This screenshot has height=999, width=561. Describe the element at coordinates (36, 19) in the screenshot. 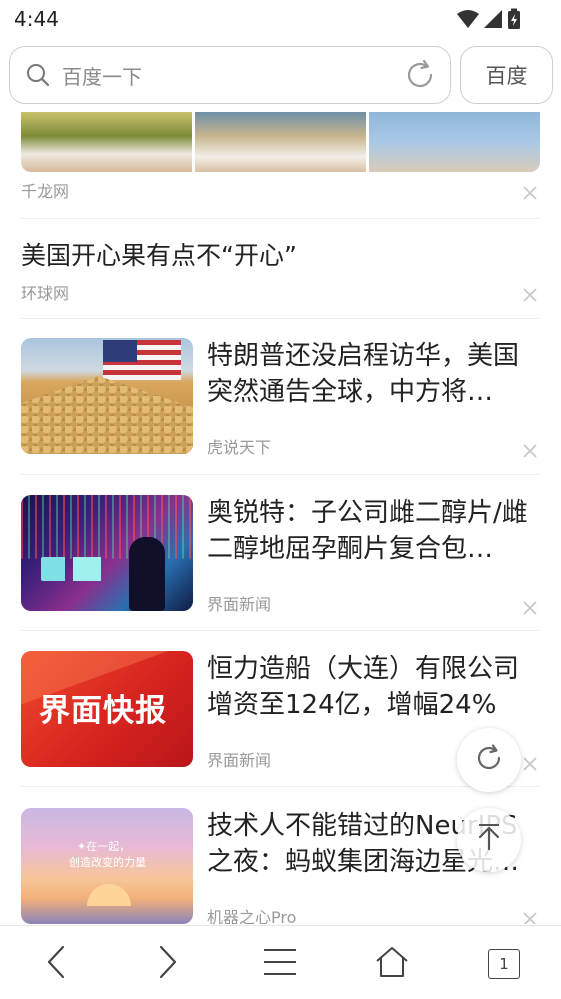

I see `status-time: 4:44` at that location.